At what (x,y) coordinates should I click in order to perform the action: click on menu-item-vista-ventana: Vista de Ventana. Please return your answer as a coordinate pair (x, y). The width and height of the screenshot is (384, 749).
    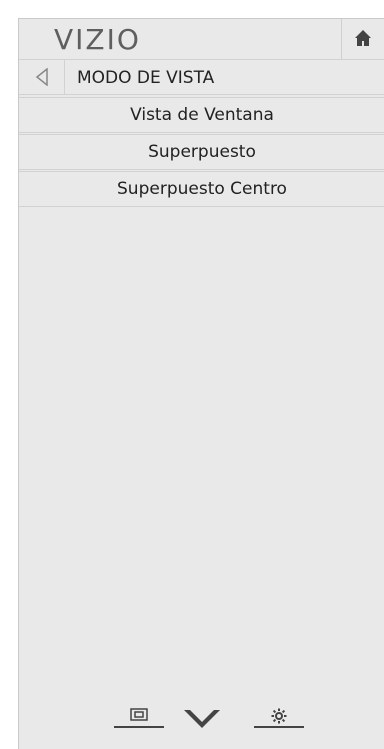
    Looking at the image, I should click on (201, 115).